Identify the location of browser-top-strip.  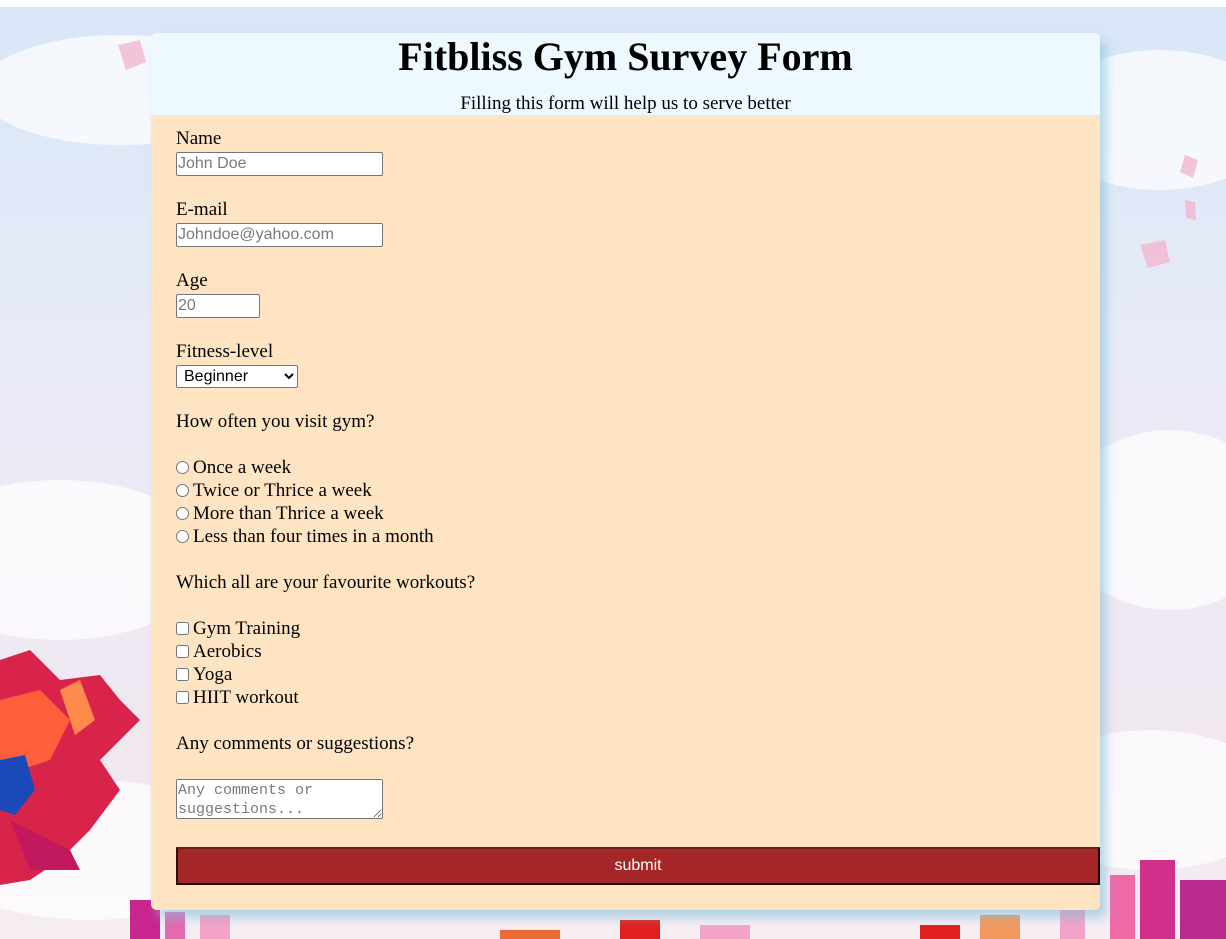
(613, 4).